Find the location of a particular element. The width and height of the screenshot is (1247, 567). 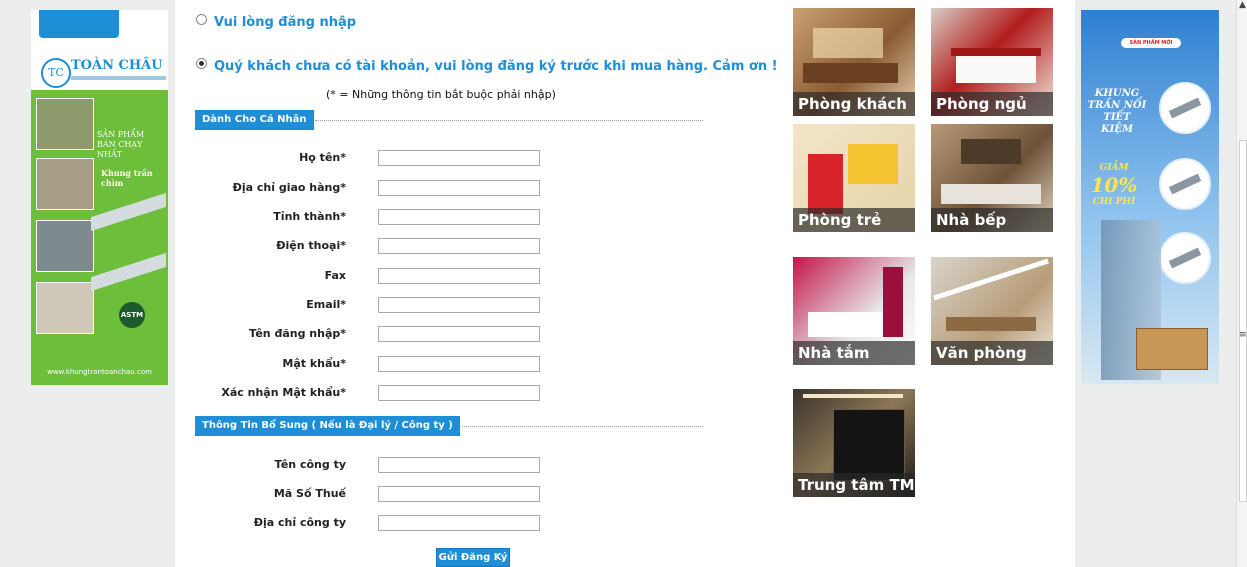

shipping-address-label: Địa chỉ giao hàng* is located at coordinates (289, 187).